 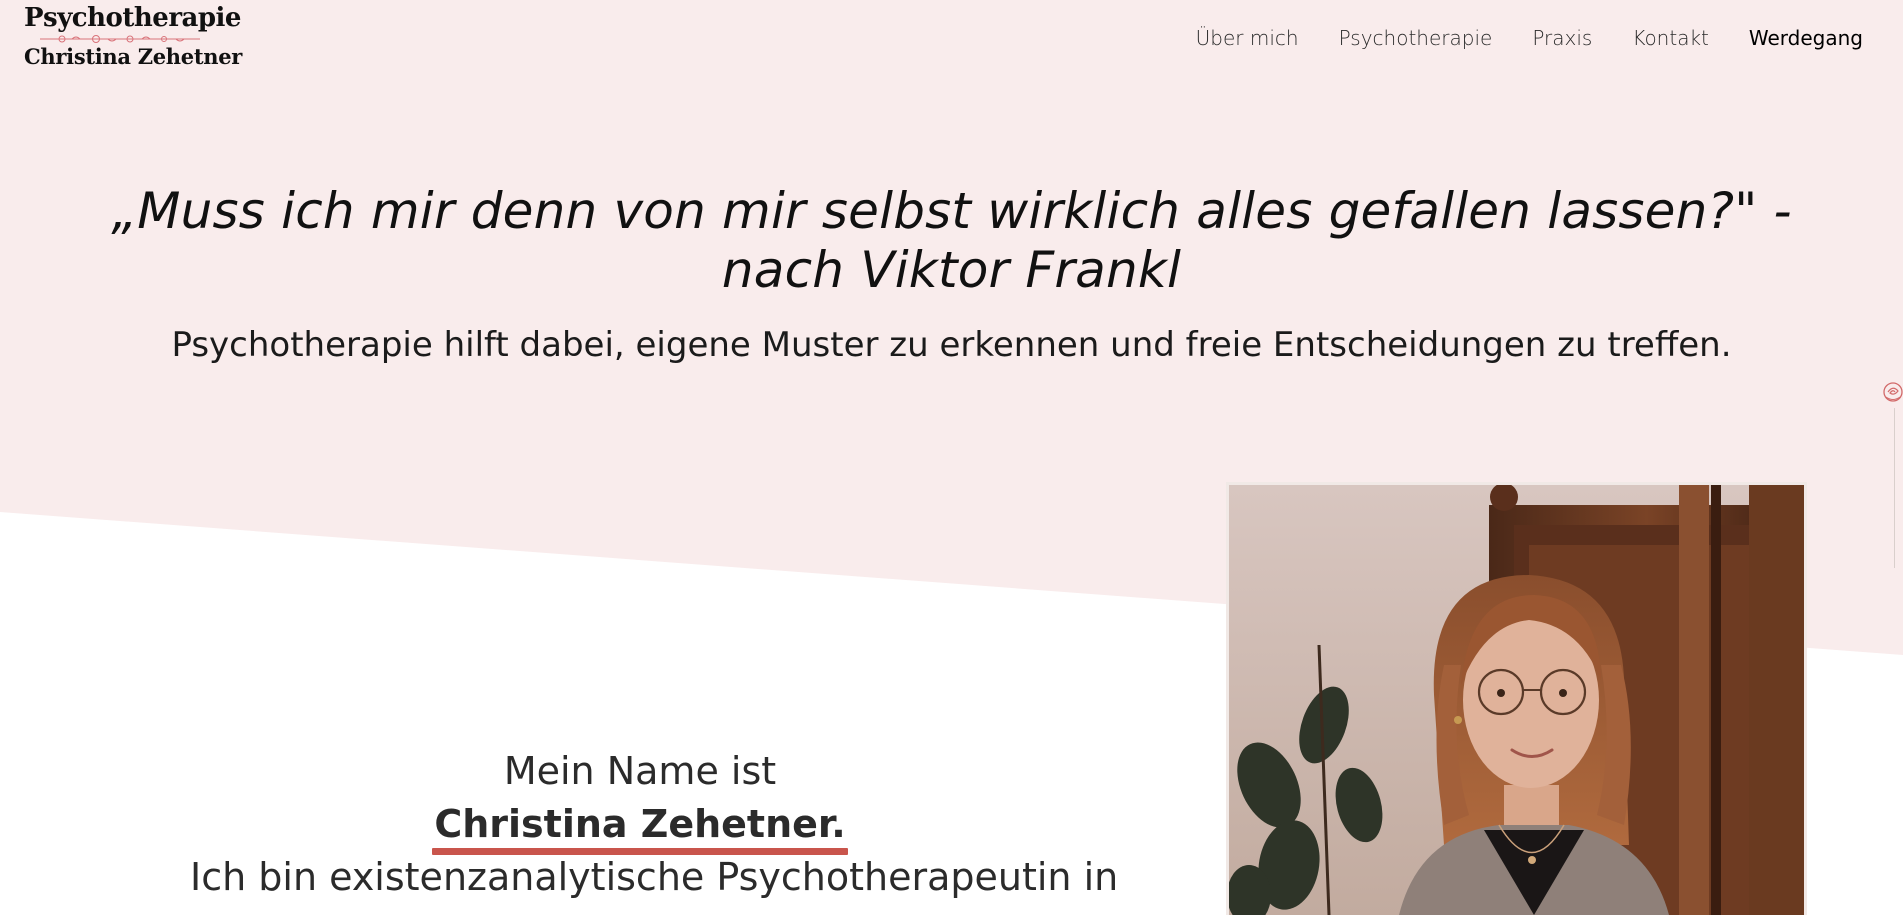 I want to click on logo-title-line1: Psychotherapie, so click(x=132, y=18).